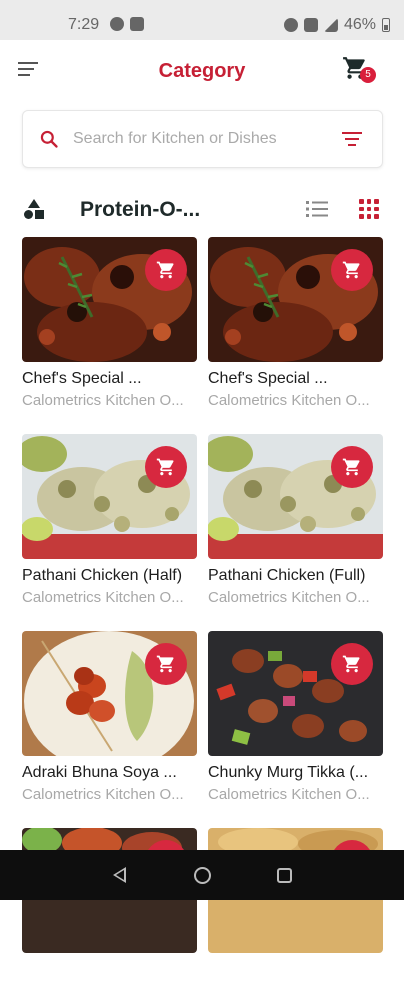 The width and height of the screenshot is (404, 999). I want to click on system-nav-bar, so click(202, 875).